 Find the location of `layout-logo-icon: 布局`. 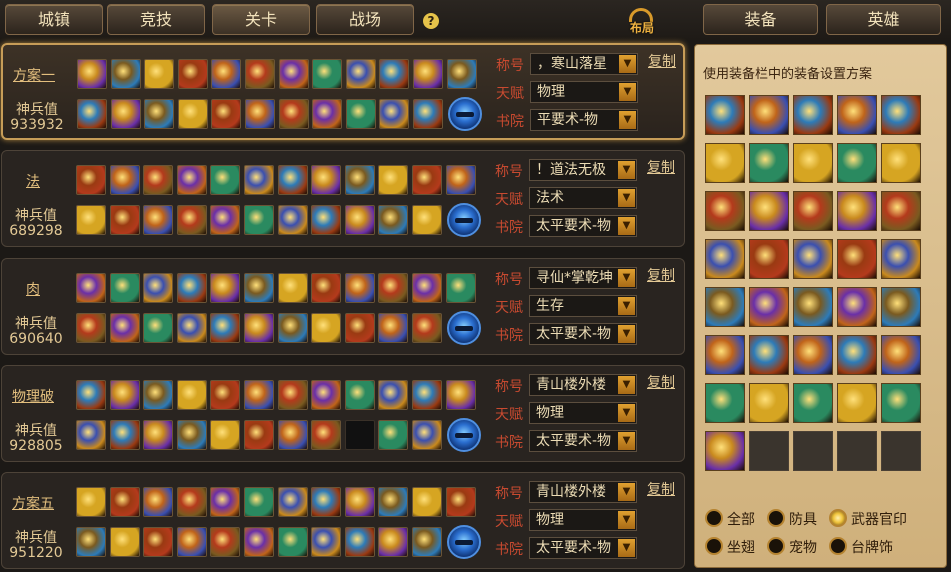

layout-logo-icon: 布局 is located at coordinates (642, 22).